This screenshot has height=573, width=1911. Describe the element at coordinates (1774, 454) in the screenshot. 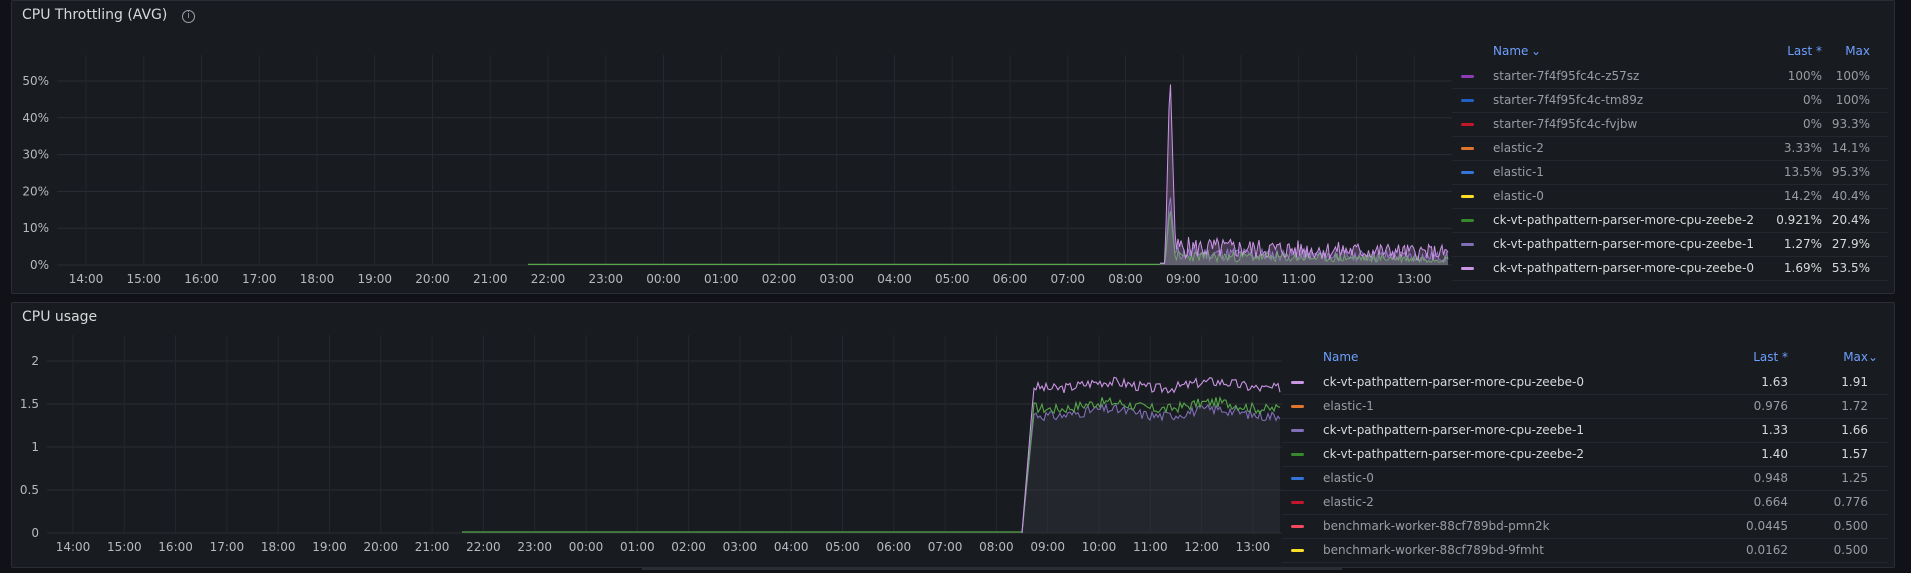

I see `legend-last: 1.40` at that location.